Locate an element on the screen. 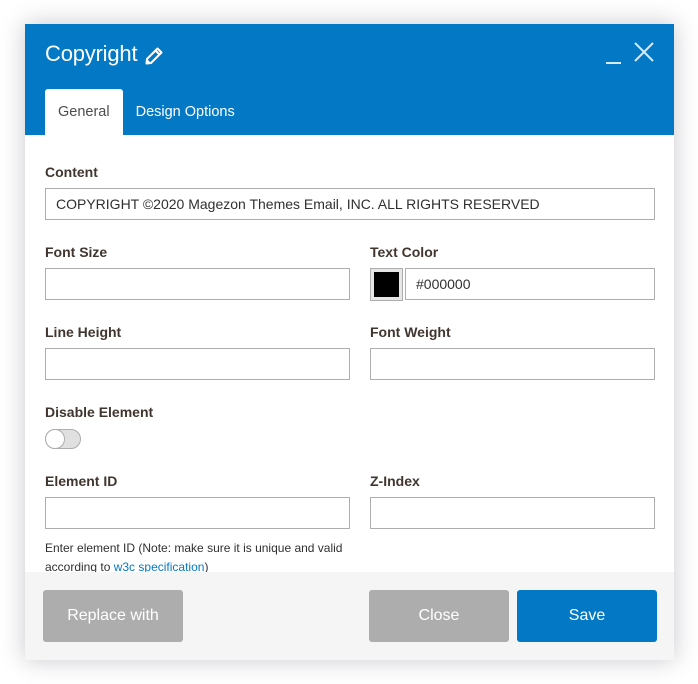 This screenshot has width=698, height=684. toggle-knob is located at coordinates (55, 439).